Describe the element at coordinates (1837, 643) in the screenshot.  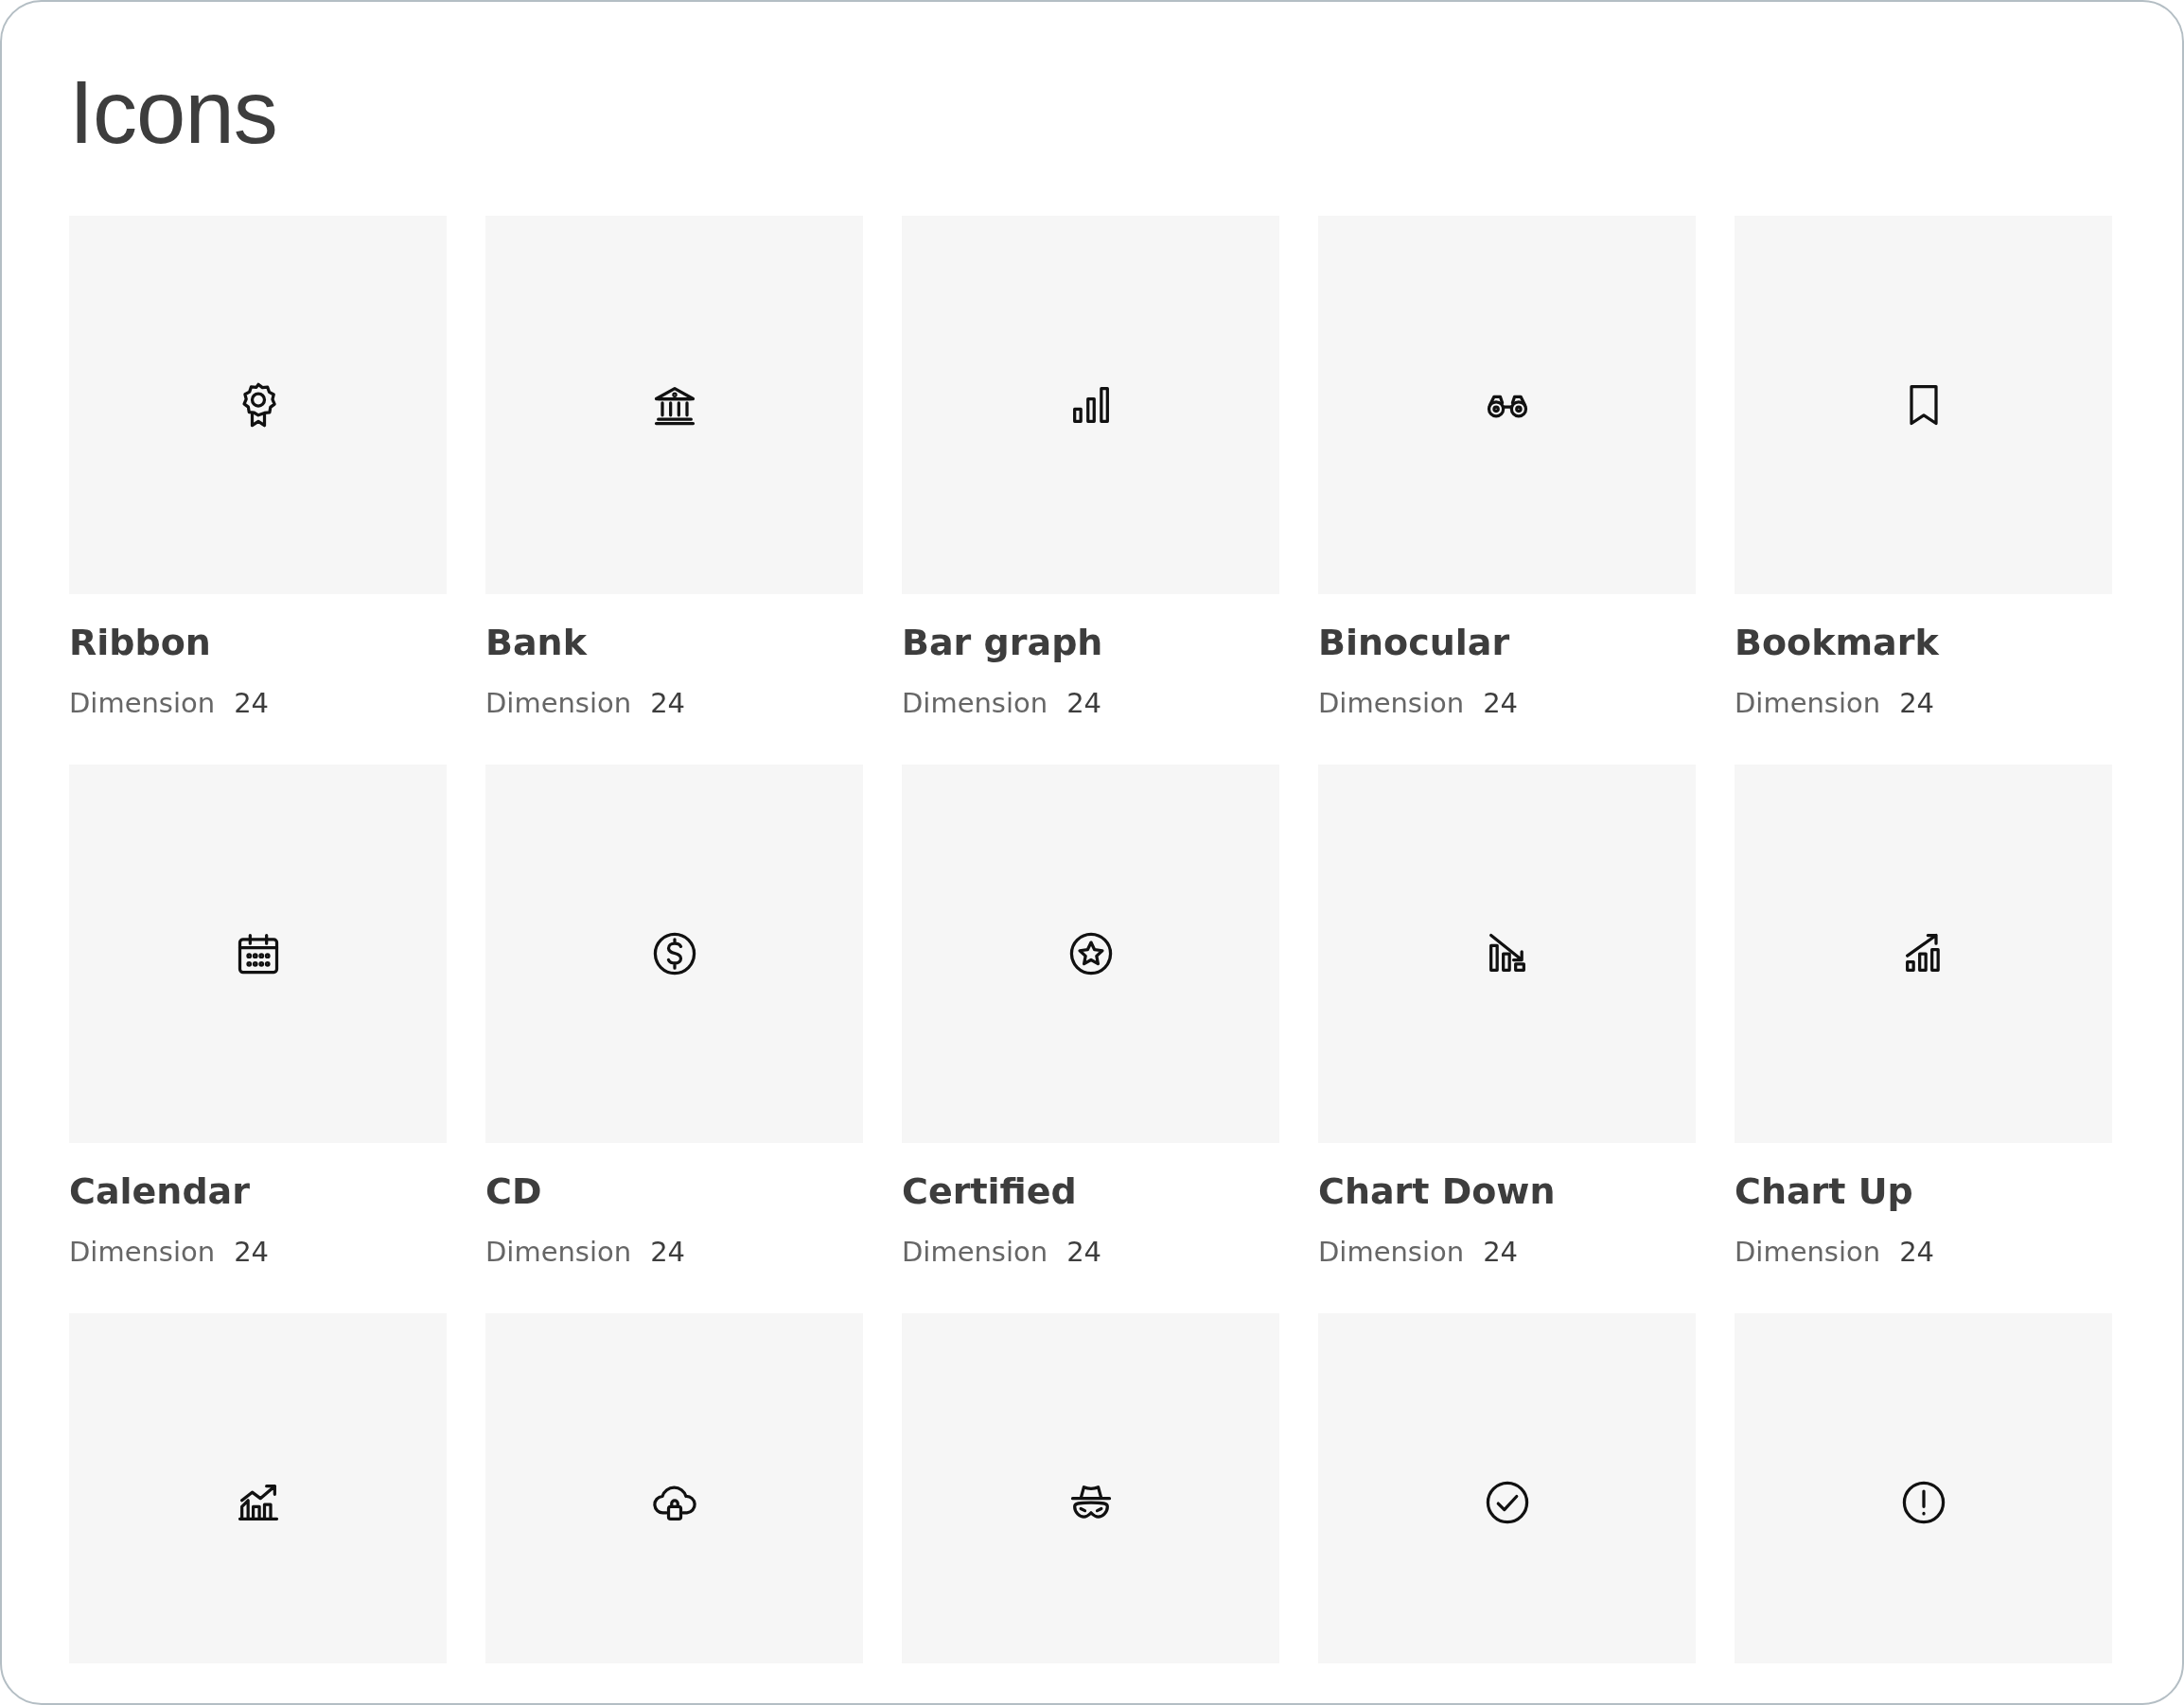
I see `icon-name: Bookmark` at that location.